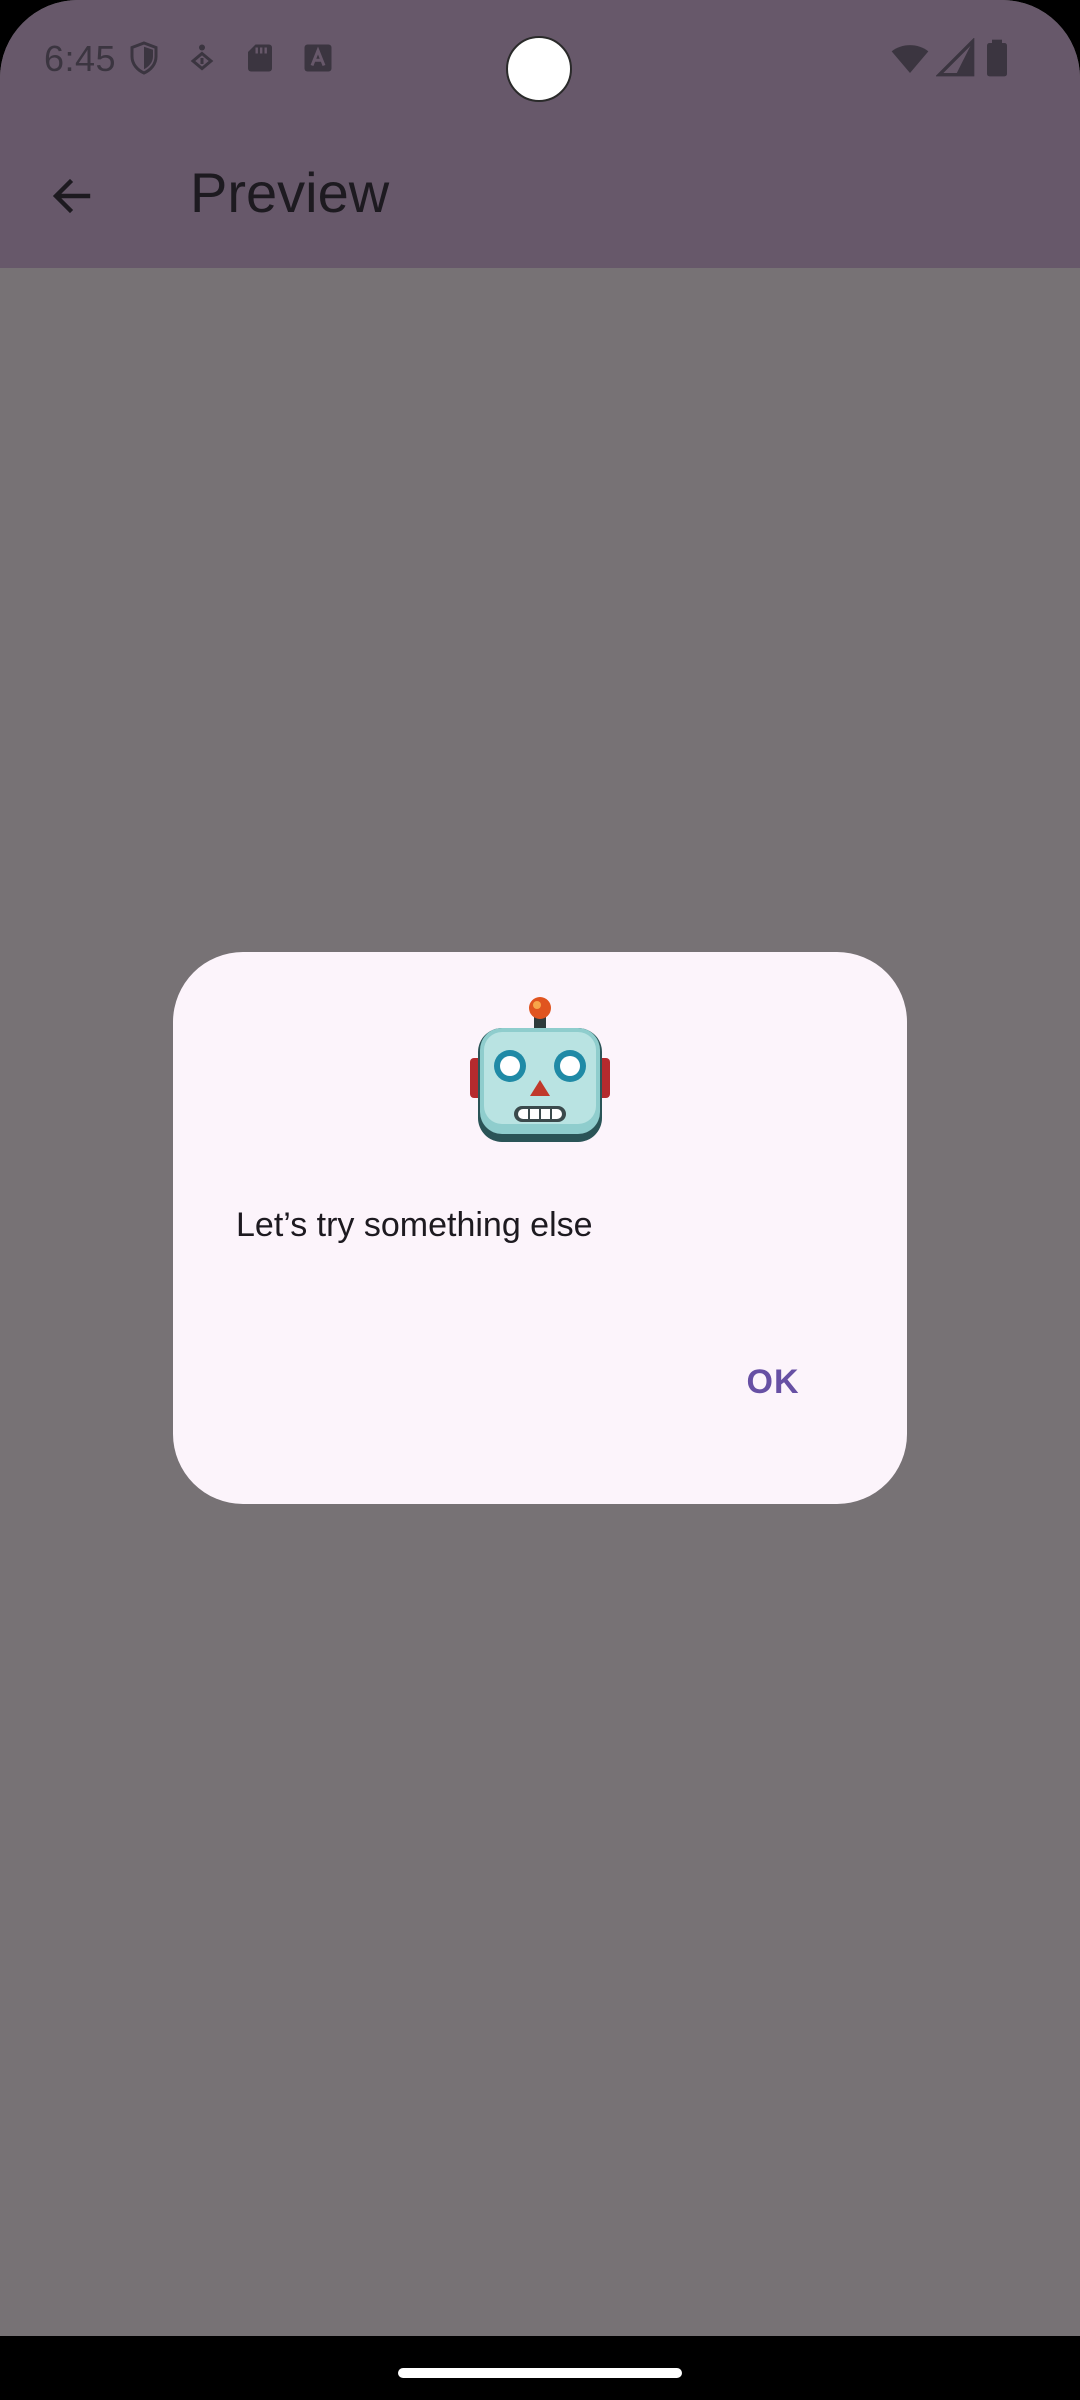 Image resolution: width=1080 pixels, height=2400 pixels. I want to click on gesture-navigation-bar, so click(540, 2368).